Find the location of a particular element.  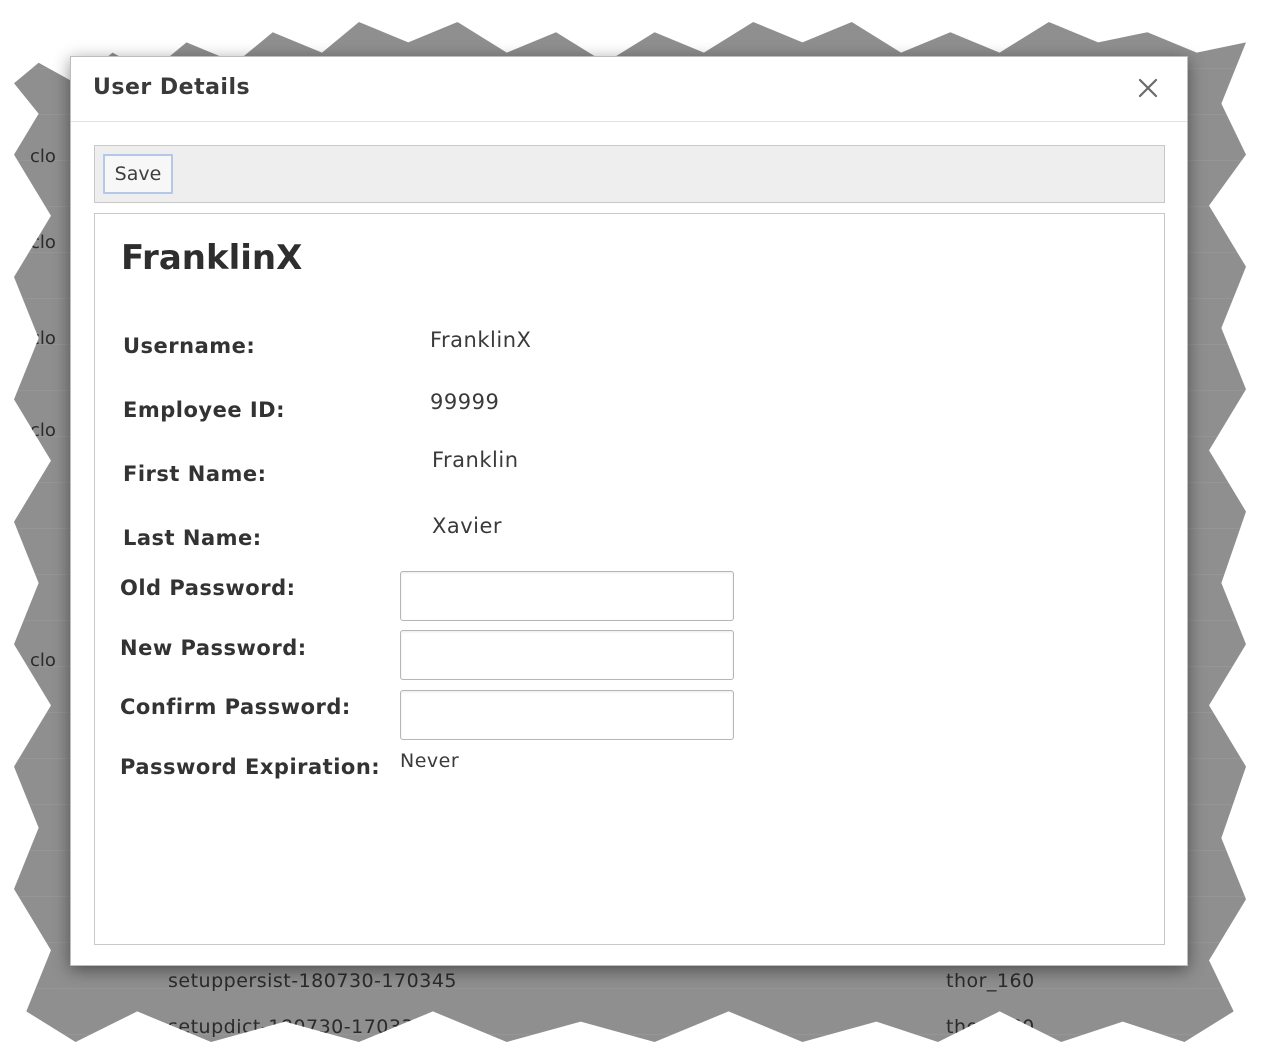

password-expiration-value: Never is located at coordinates (430, 761).